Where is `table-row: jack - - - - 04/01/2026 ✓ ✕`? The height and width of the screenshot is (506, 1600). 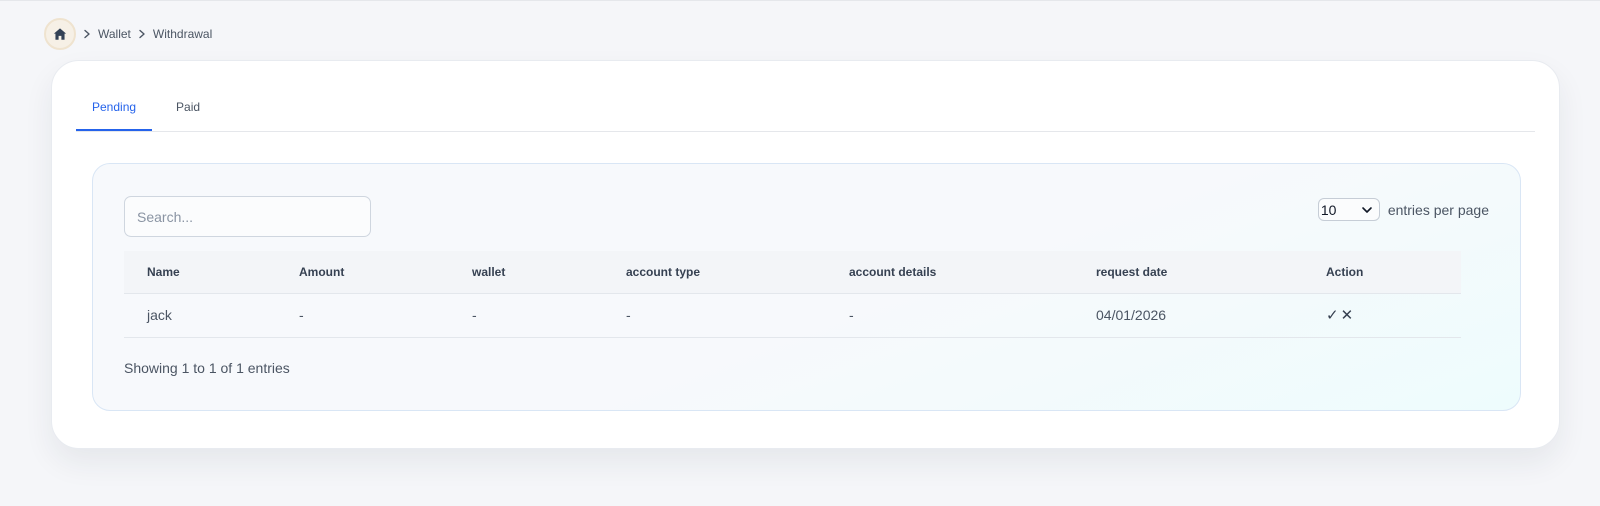
table-row: jack - - - - 04/01/2026 ✓ ✕ is located at coordinates (792, 315).